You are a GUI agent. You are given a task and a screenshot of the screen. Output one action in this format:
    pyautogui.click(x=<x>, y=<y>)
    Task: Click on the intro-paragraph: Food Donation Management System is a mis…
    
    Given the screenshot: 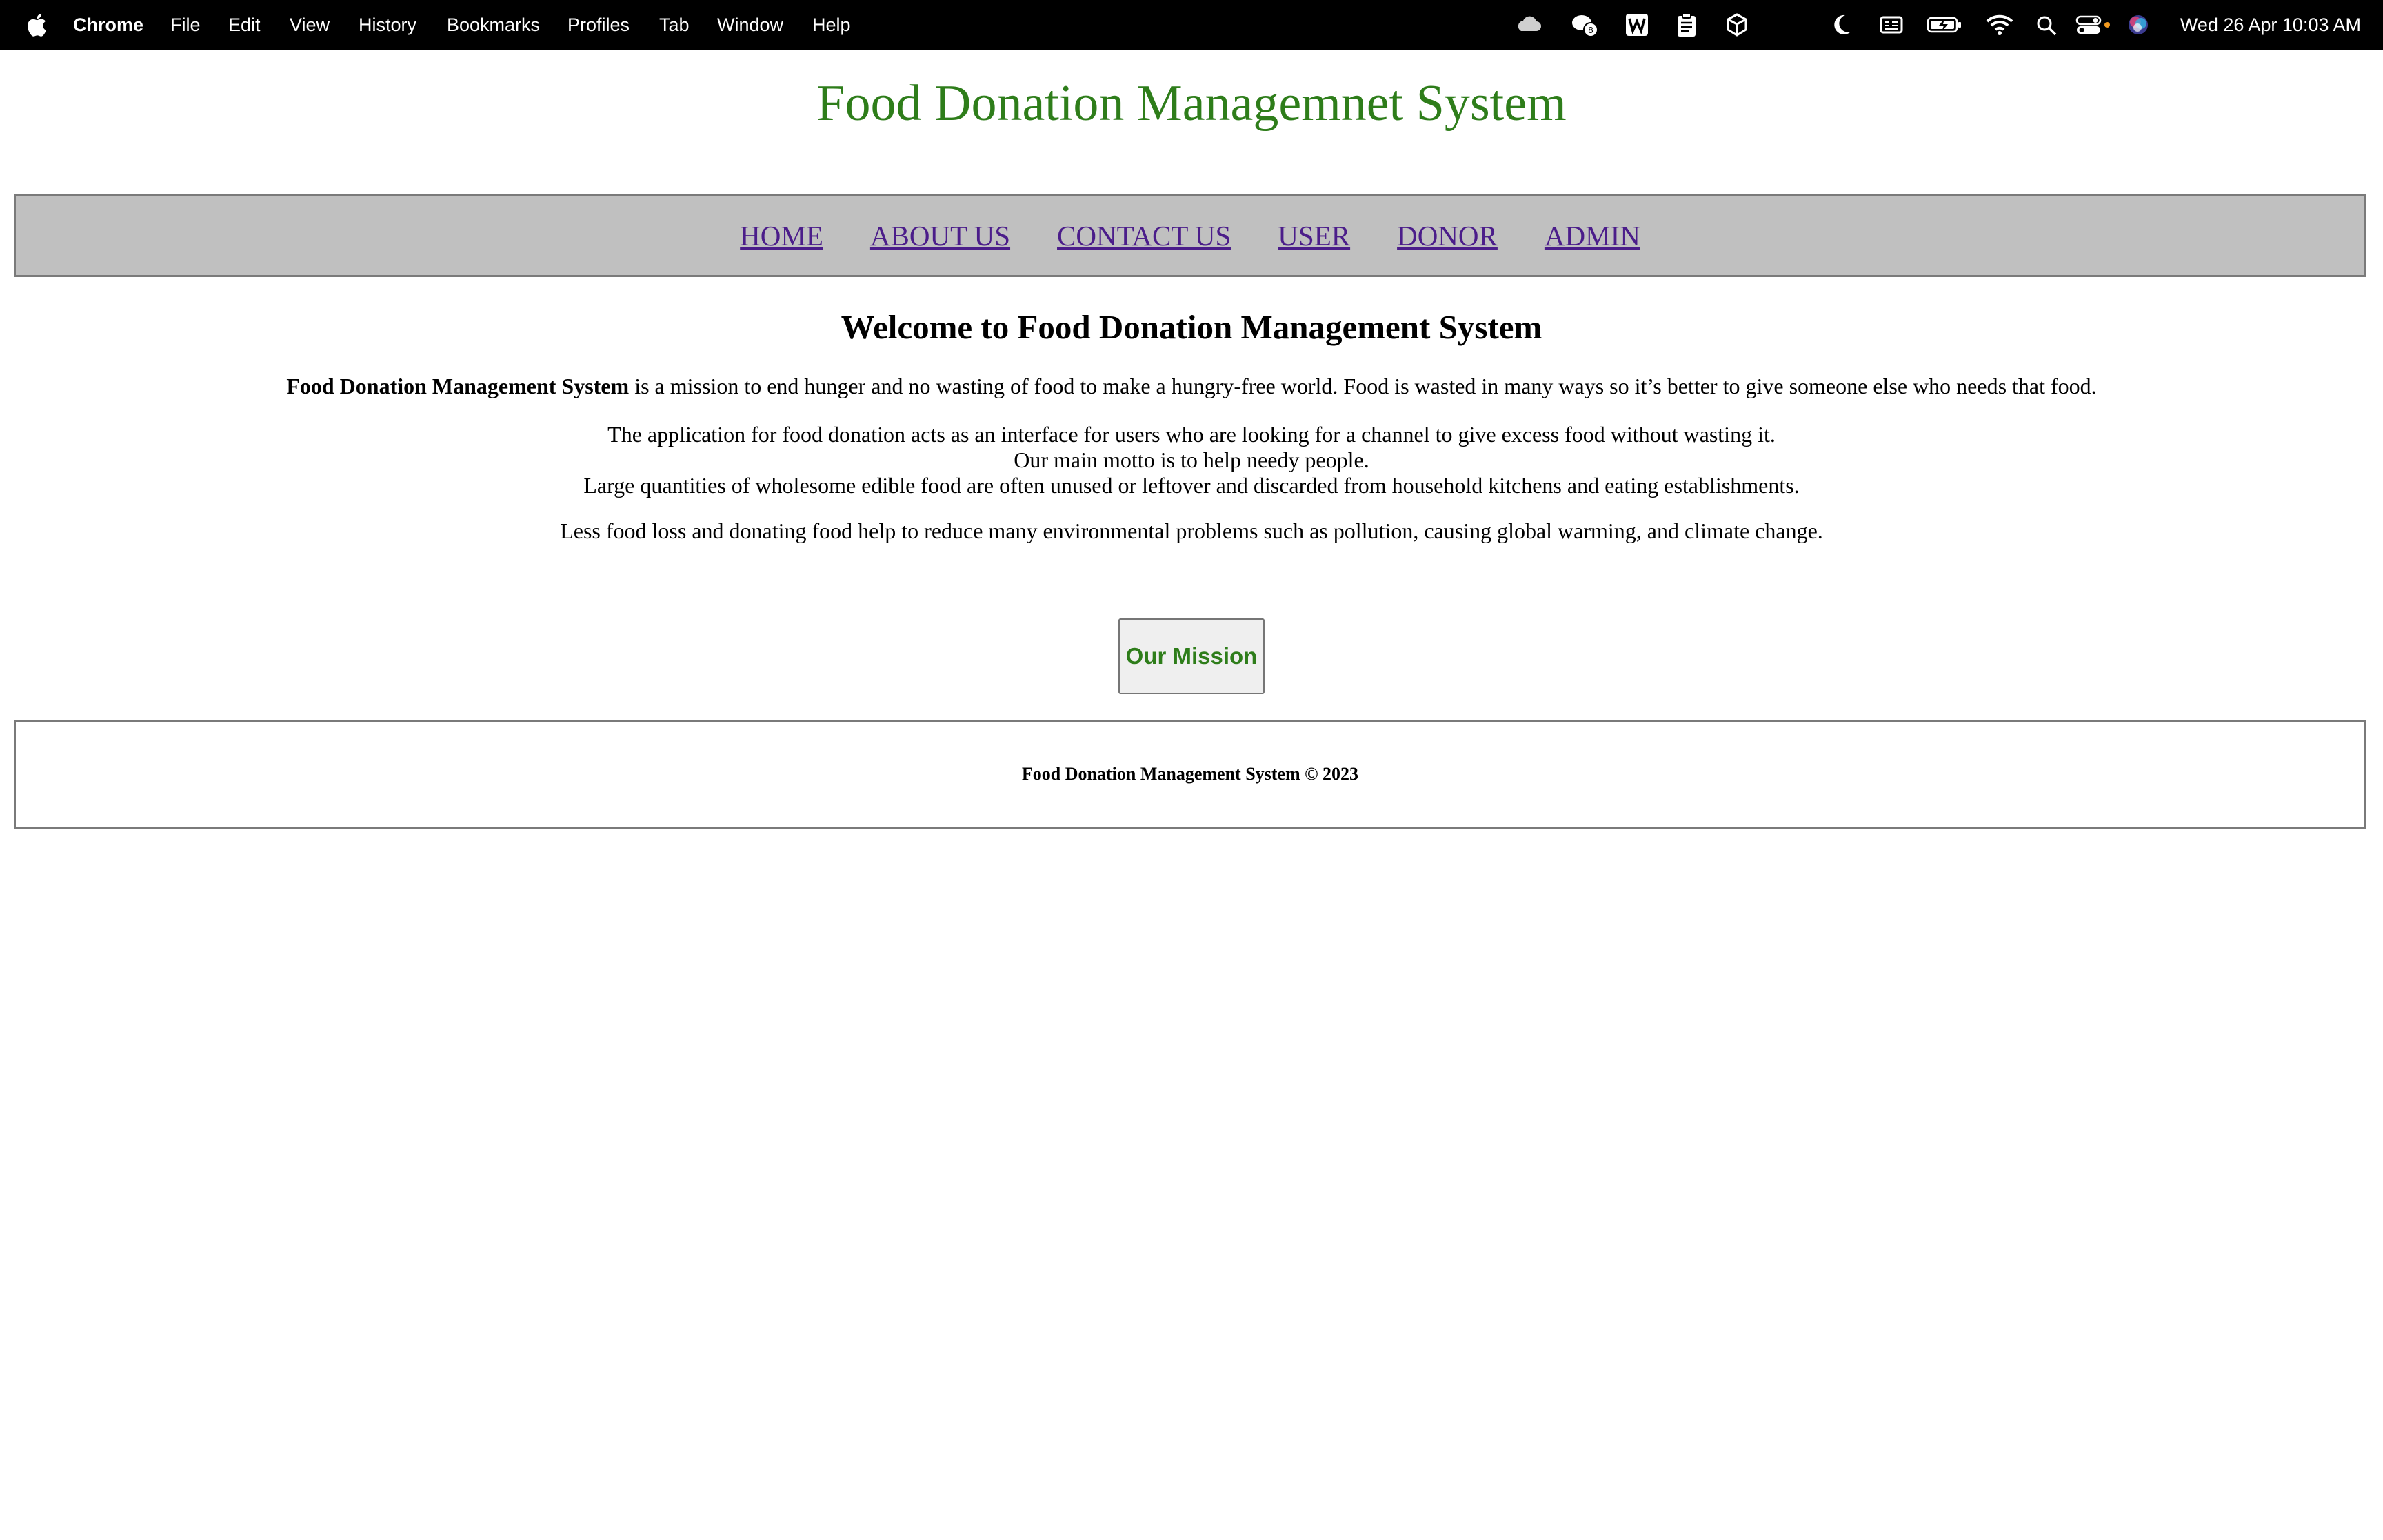 What is the action you would take?
    pyautogui.click(x=1191, y=387)
    